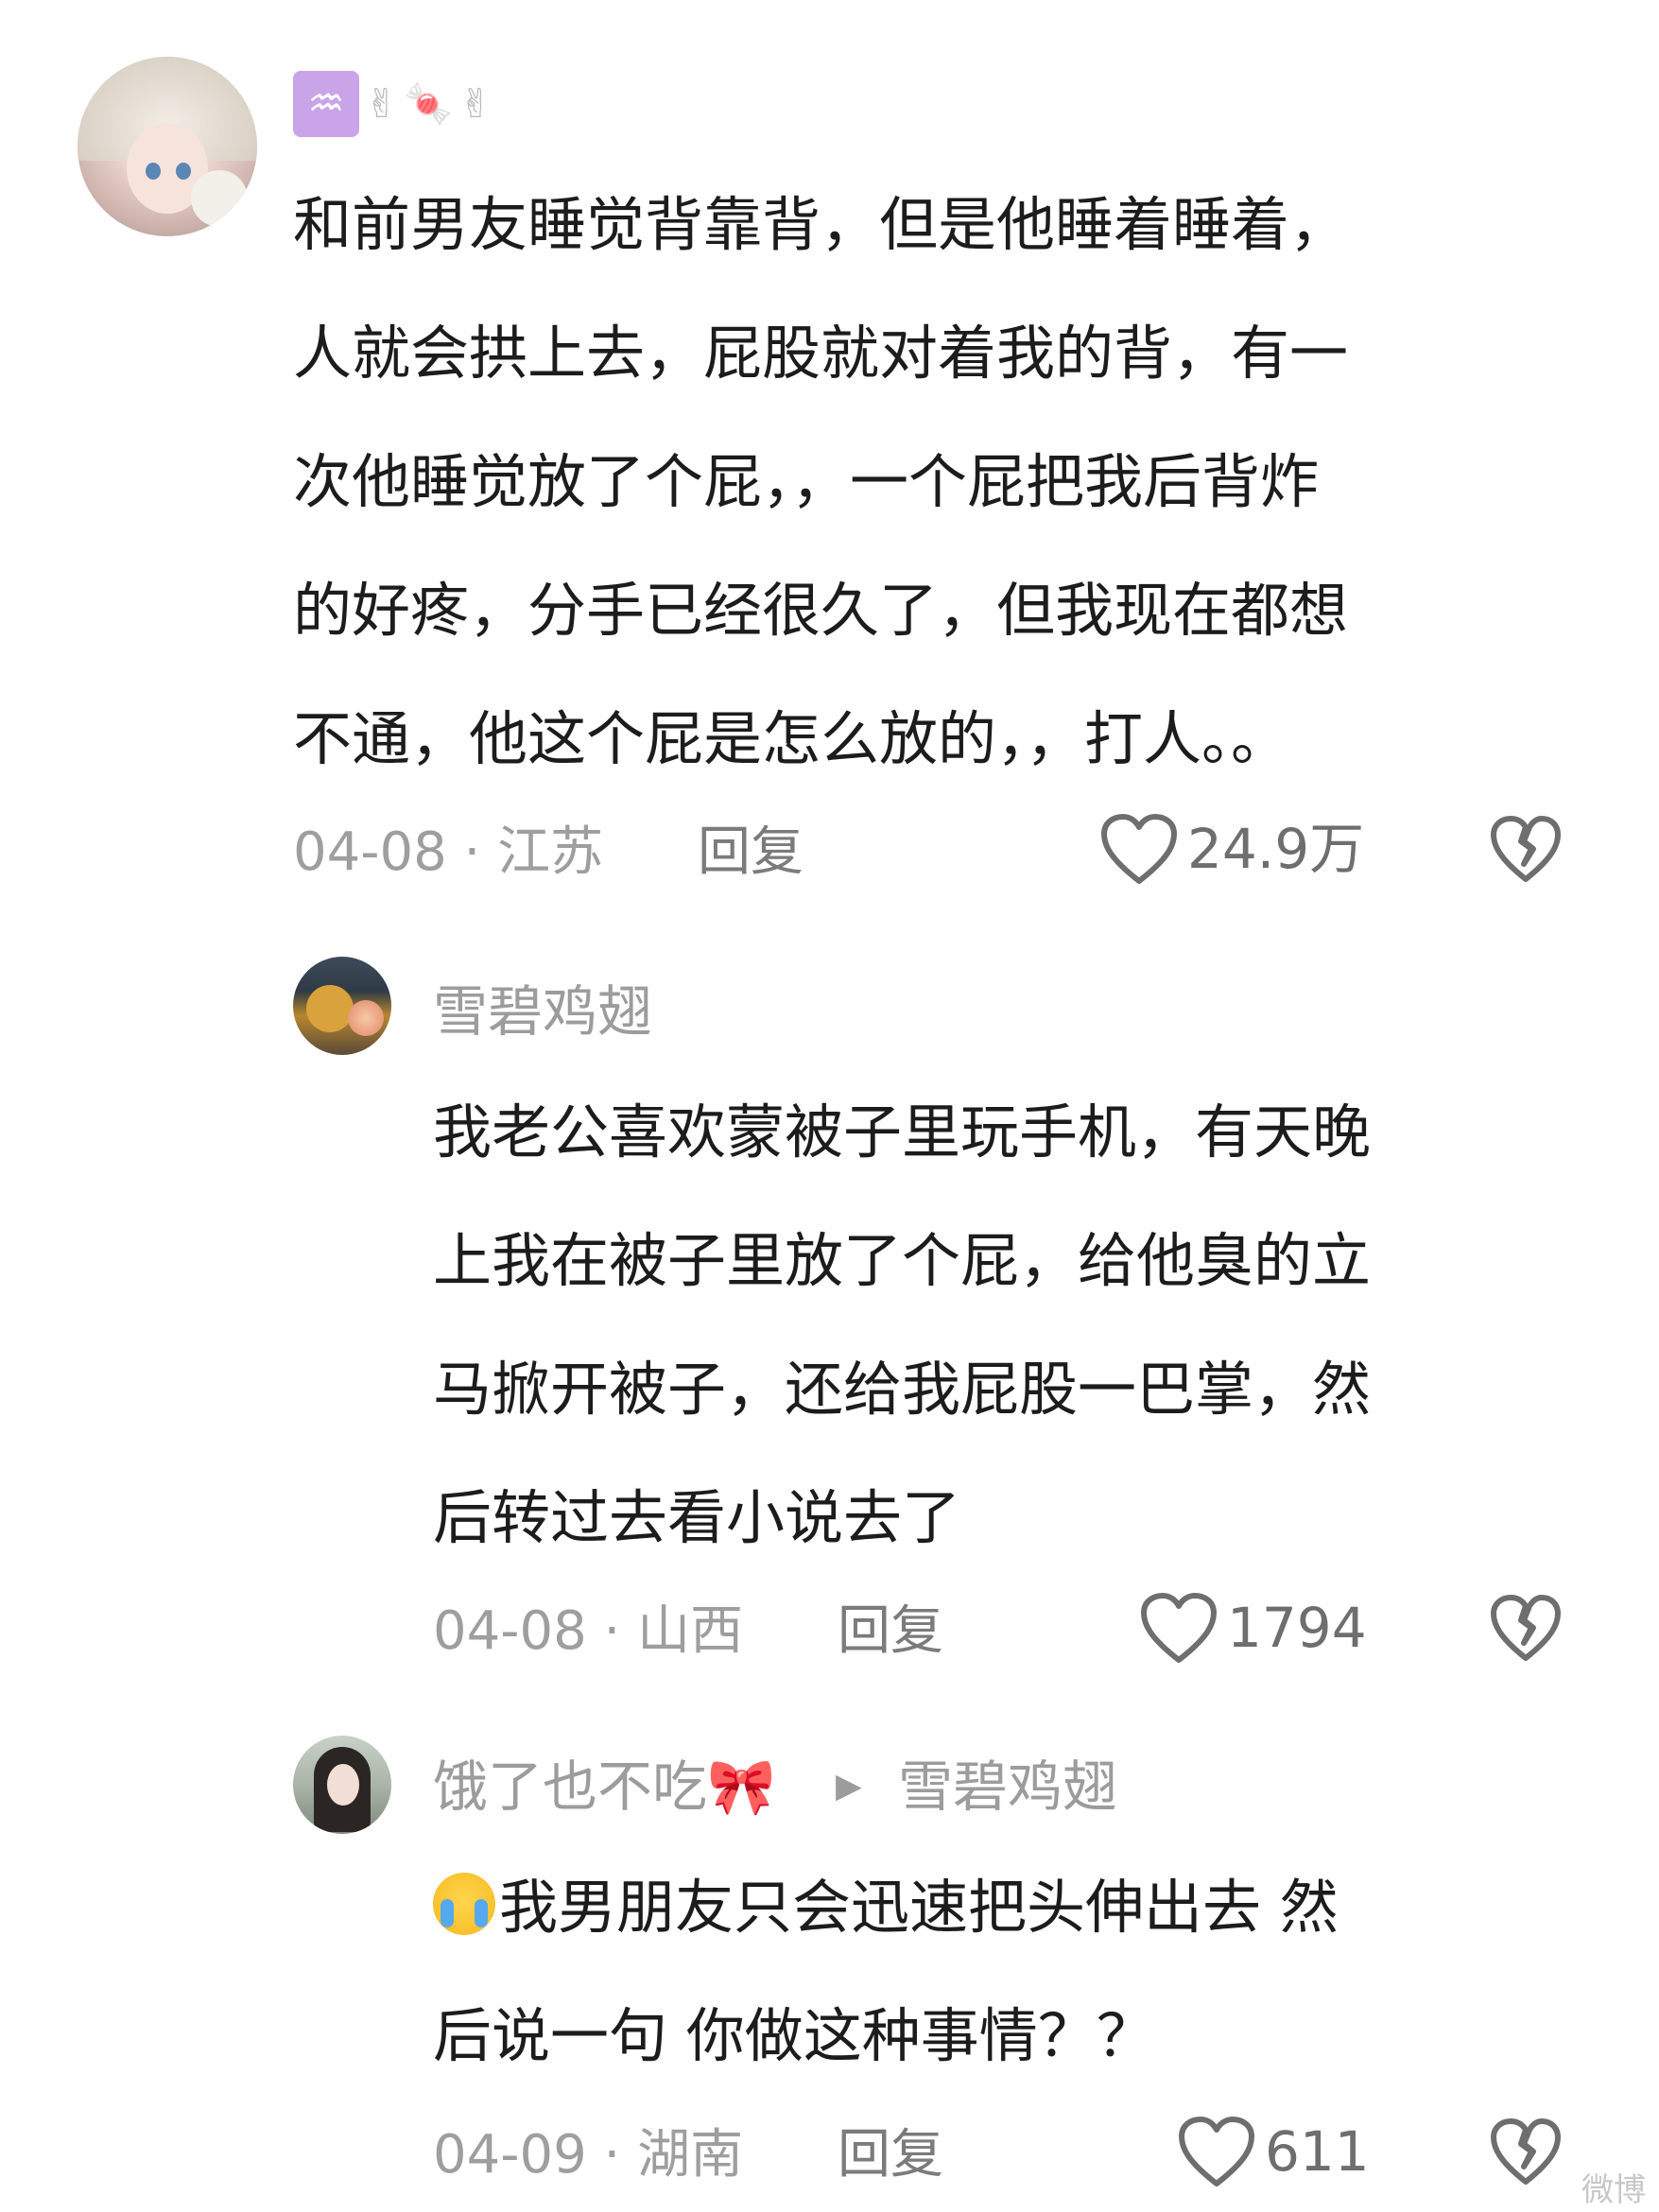 Image resolution: width=1659 pixels, height=2212 pixels. What do you see at coordinates (821, 610) in the screenshot?
I see `comment-text-line: 的好疼，分手已经很久了，但我现在都想` at bounding box center [821, 610].